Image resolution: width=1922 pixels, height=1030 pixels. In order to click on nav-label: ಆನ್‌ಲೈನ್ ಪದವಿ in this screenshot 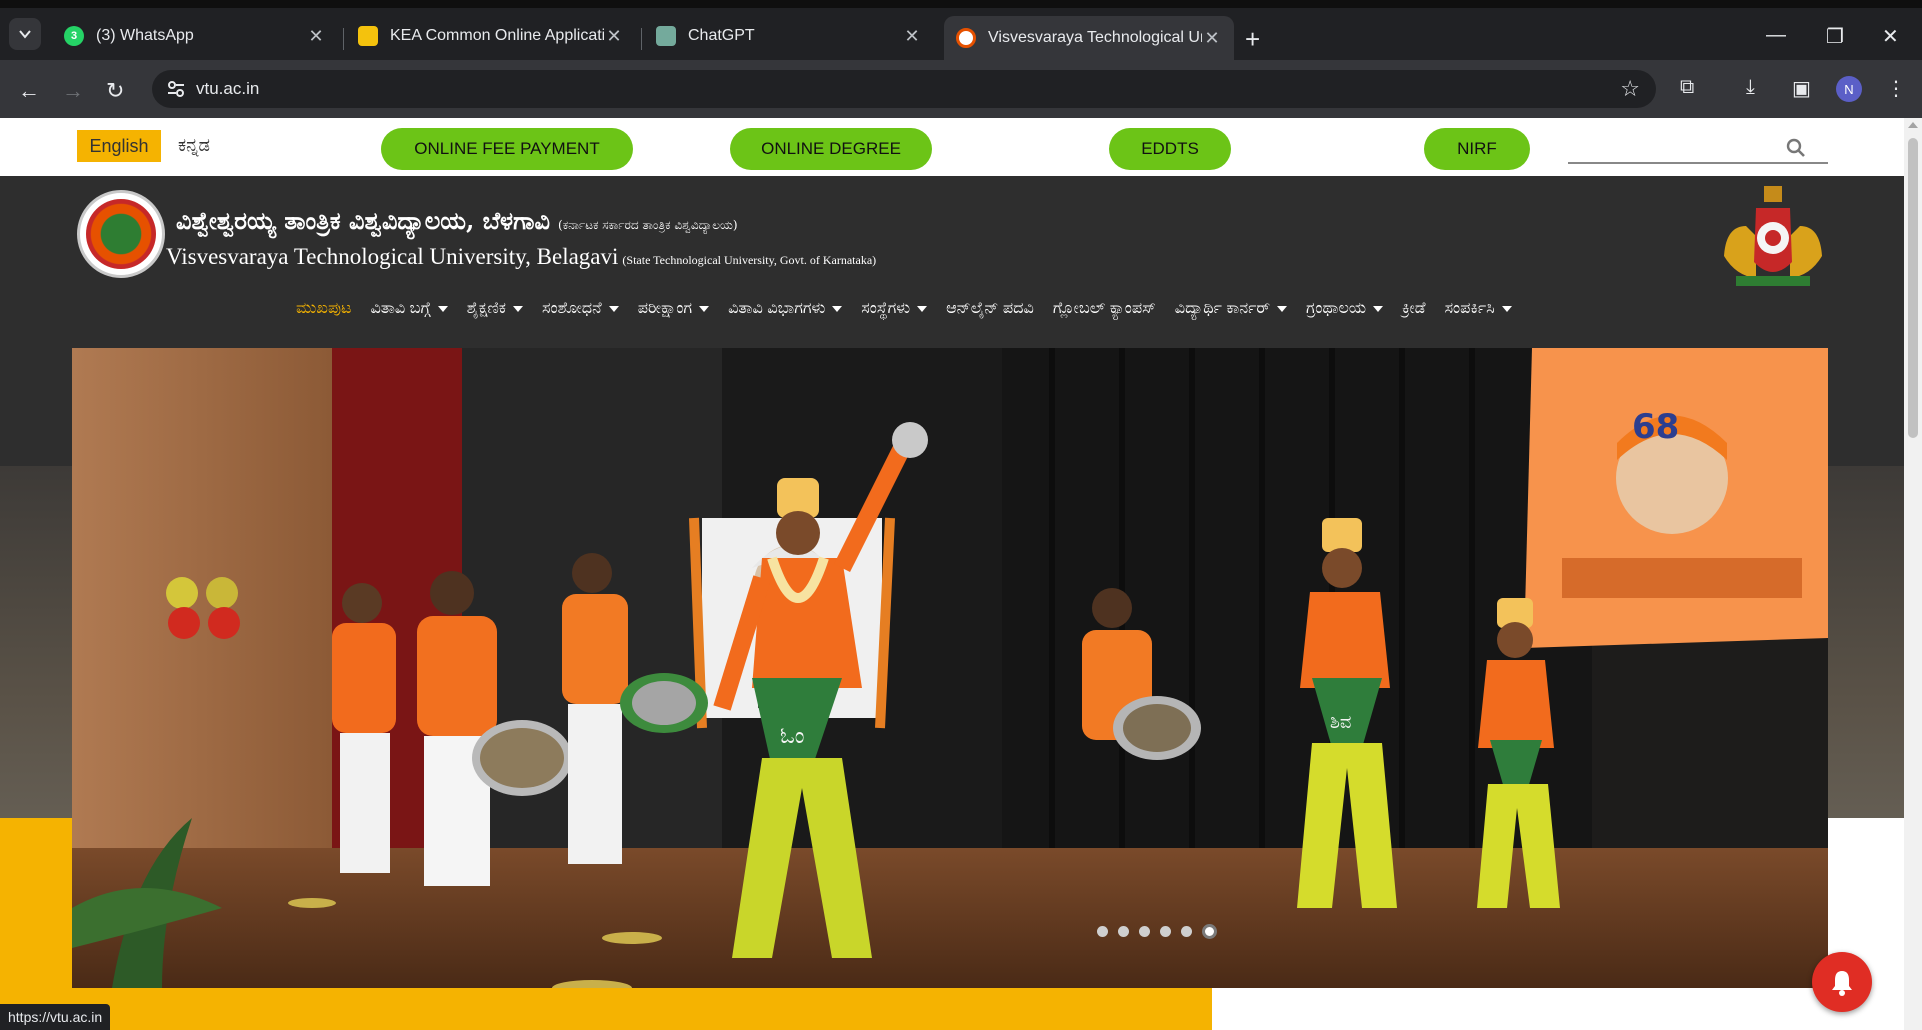, I will do `click(990, 308)`.